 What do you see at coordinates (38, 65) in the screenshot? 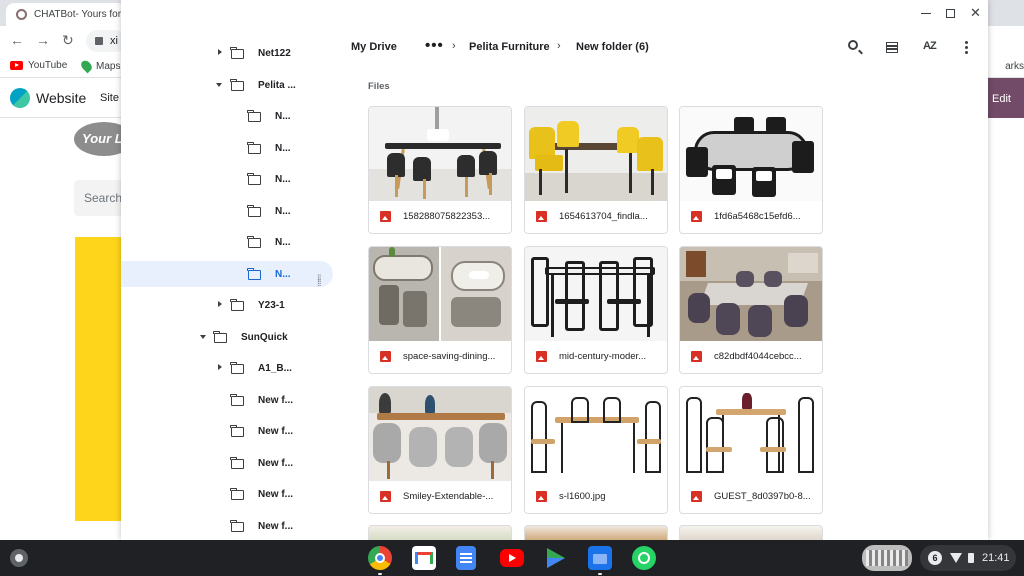
I see `bookmark-youtube: YouTube` at bounding box center [38, 65].